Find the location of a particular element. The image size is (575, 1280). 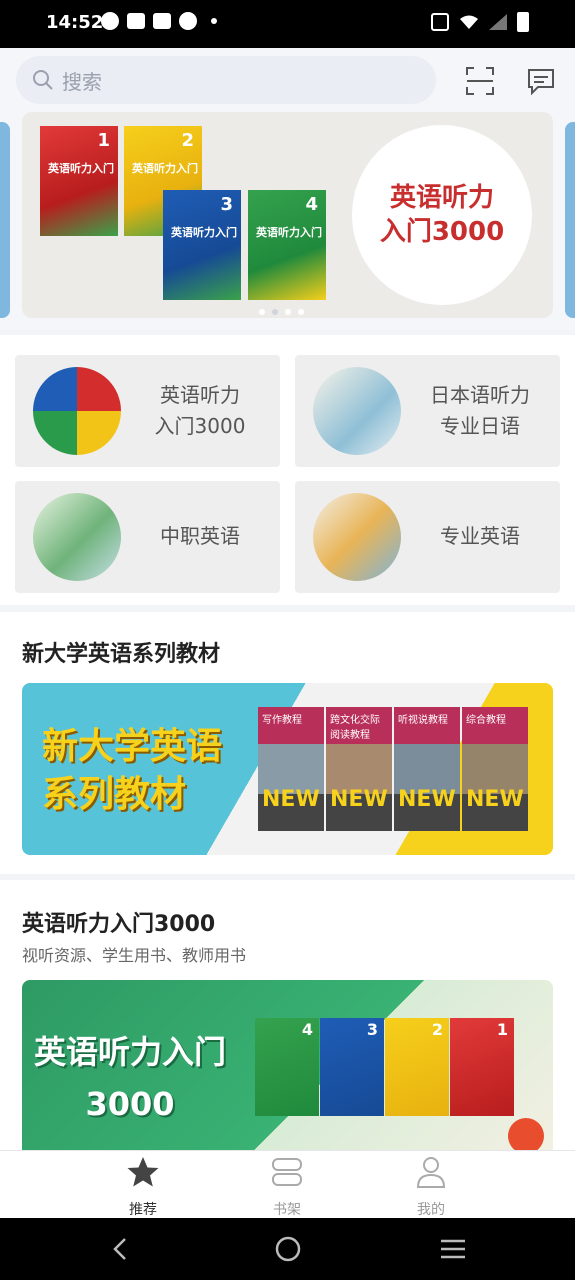

carousel-dot-active is located at coordinates (275, 312).